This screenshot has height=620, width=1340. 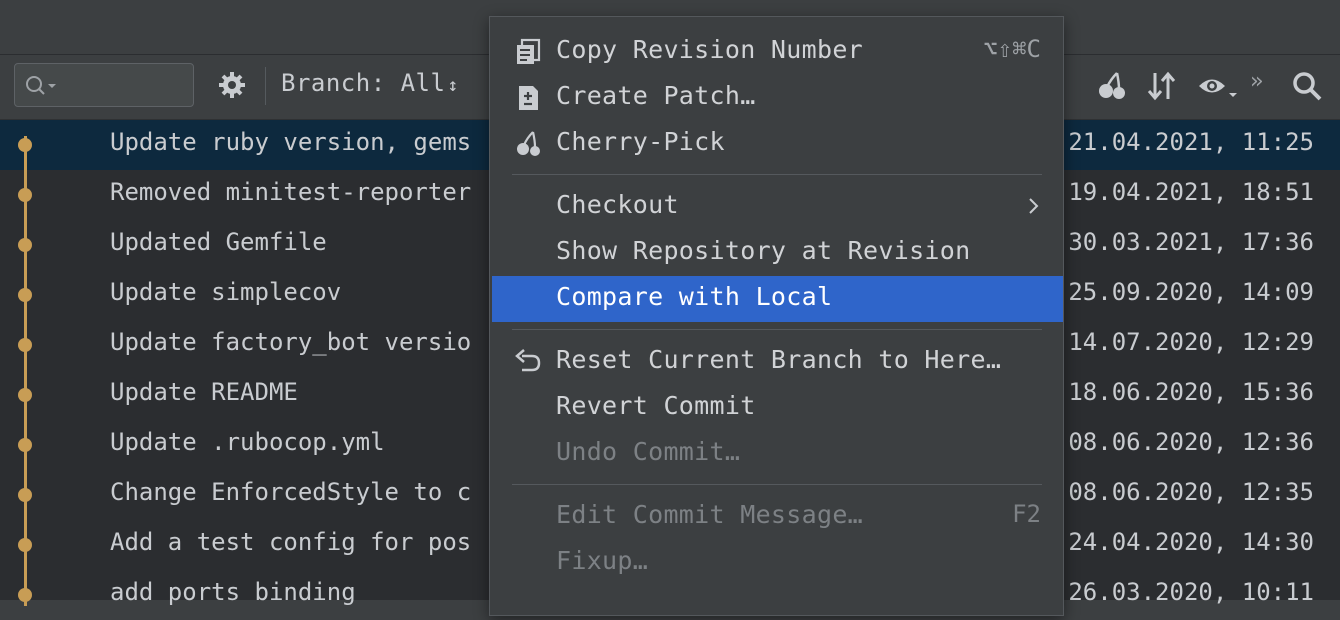 What do you see at coordinates (1191, 392) in the screenshot?
I see `commit-date: 18.06.2020, 15:36` at bounding box center [1191, 392].